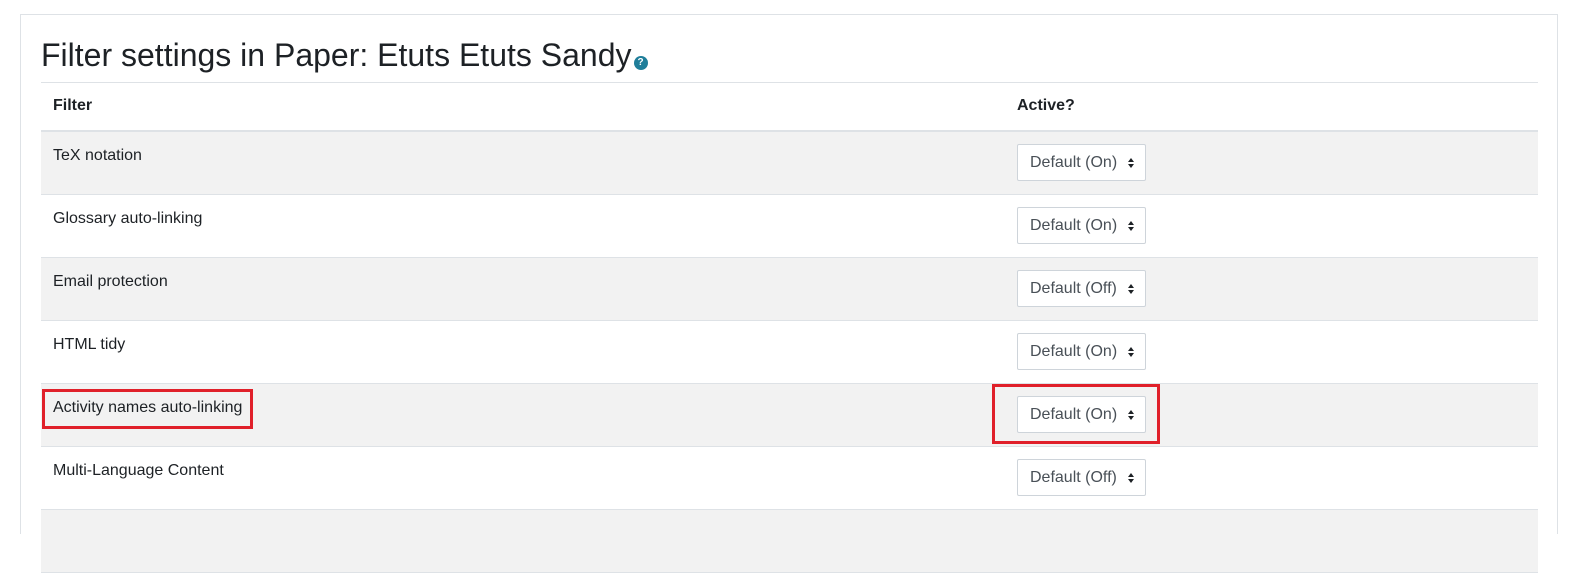 The height and width of the screenshot is (573, 1575). Describe the element at coordinates (789, 541) in the screenshot. I see `table-row` at that location.